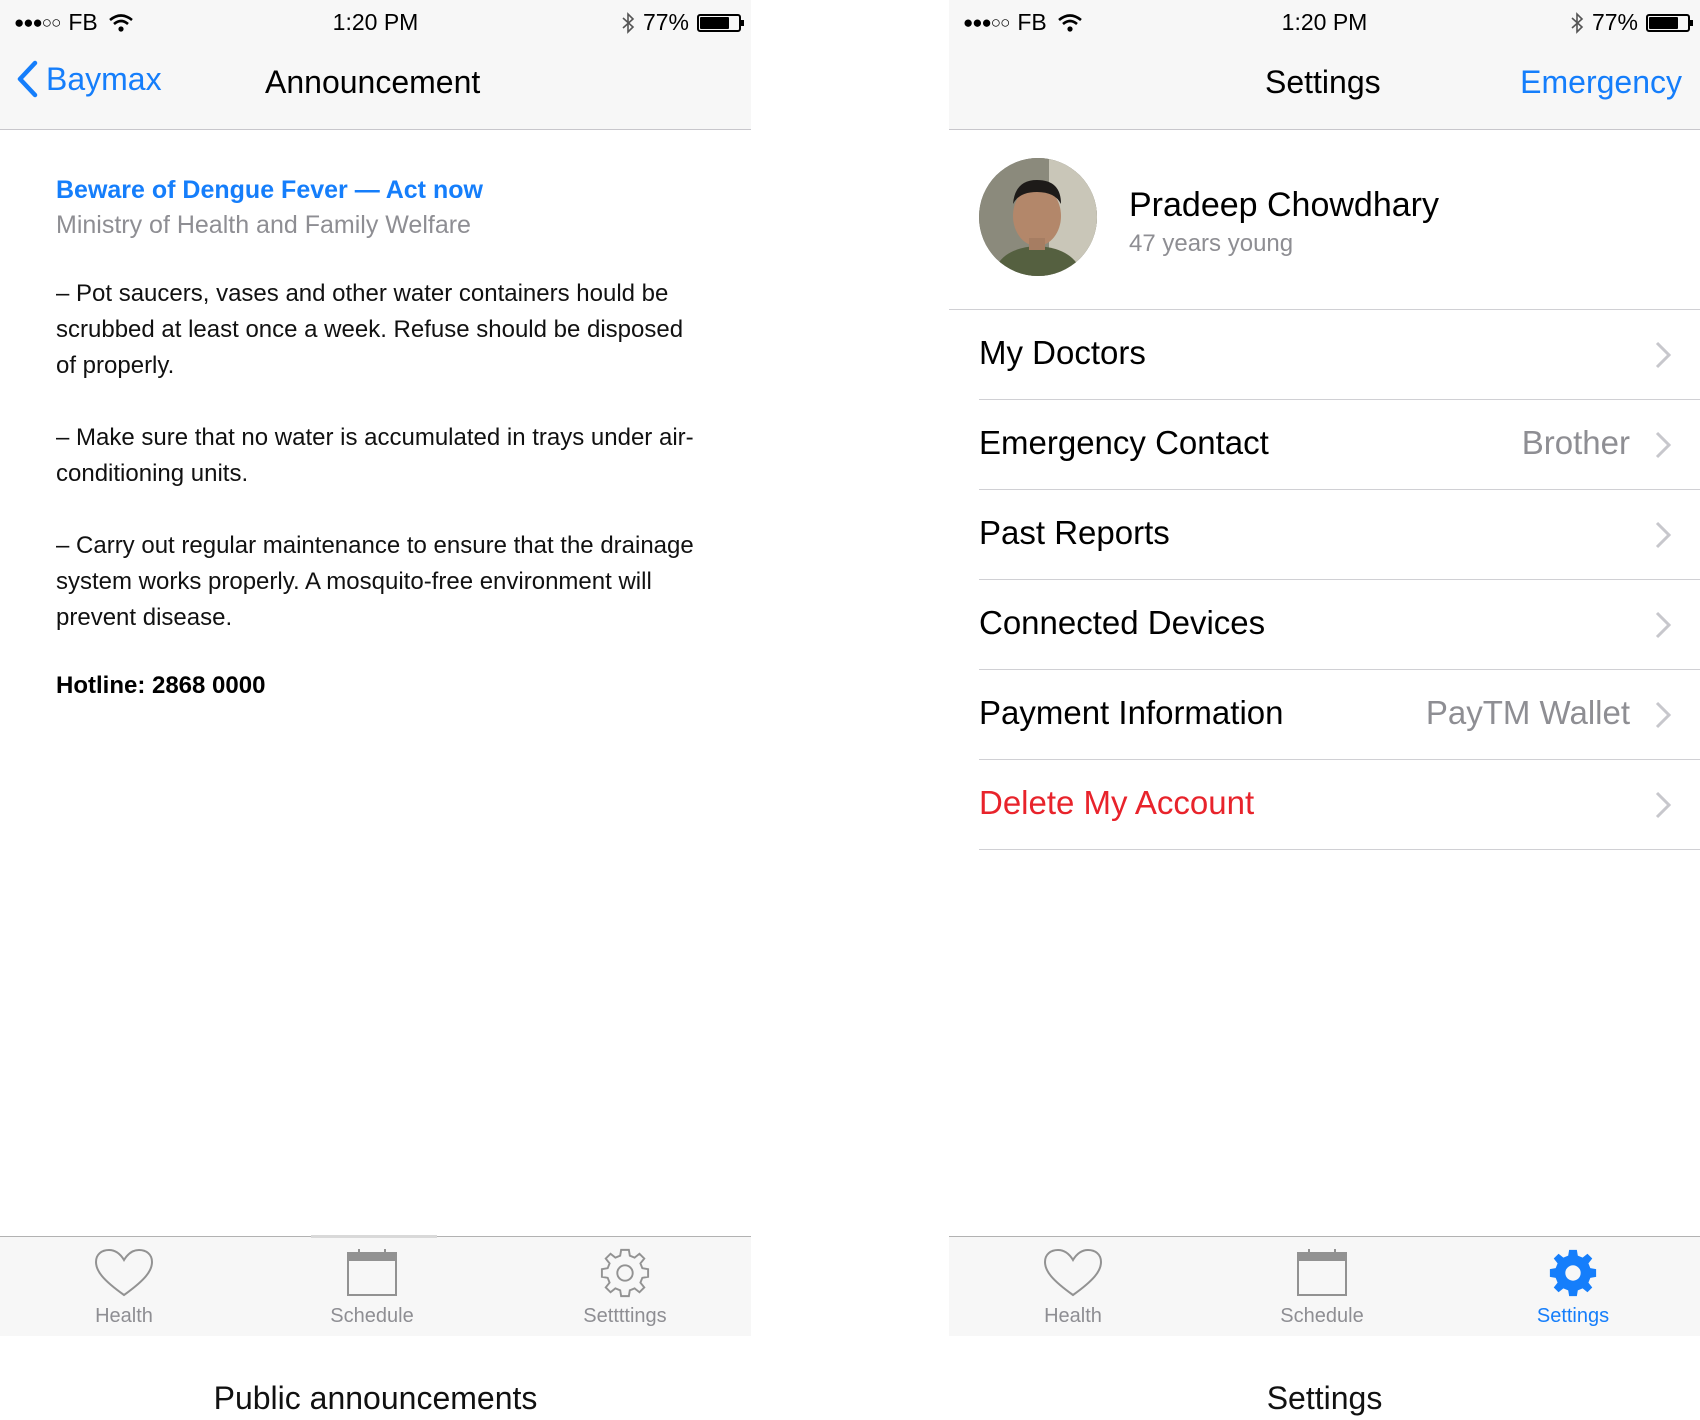  What do you see at coordinates (376, 190) in the screenshot?
I see `announcement-title: Beware of Dengue Fever — Act now` at bounding box center [376, 190].